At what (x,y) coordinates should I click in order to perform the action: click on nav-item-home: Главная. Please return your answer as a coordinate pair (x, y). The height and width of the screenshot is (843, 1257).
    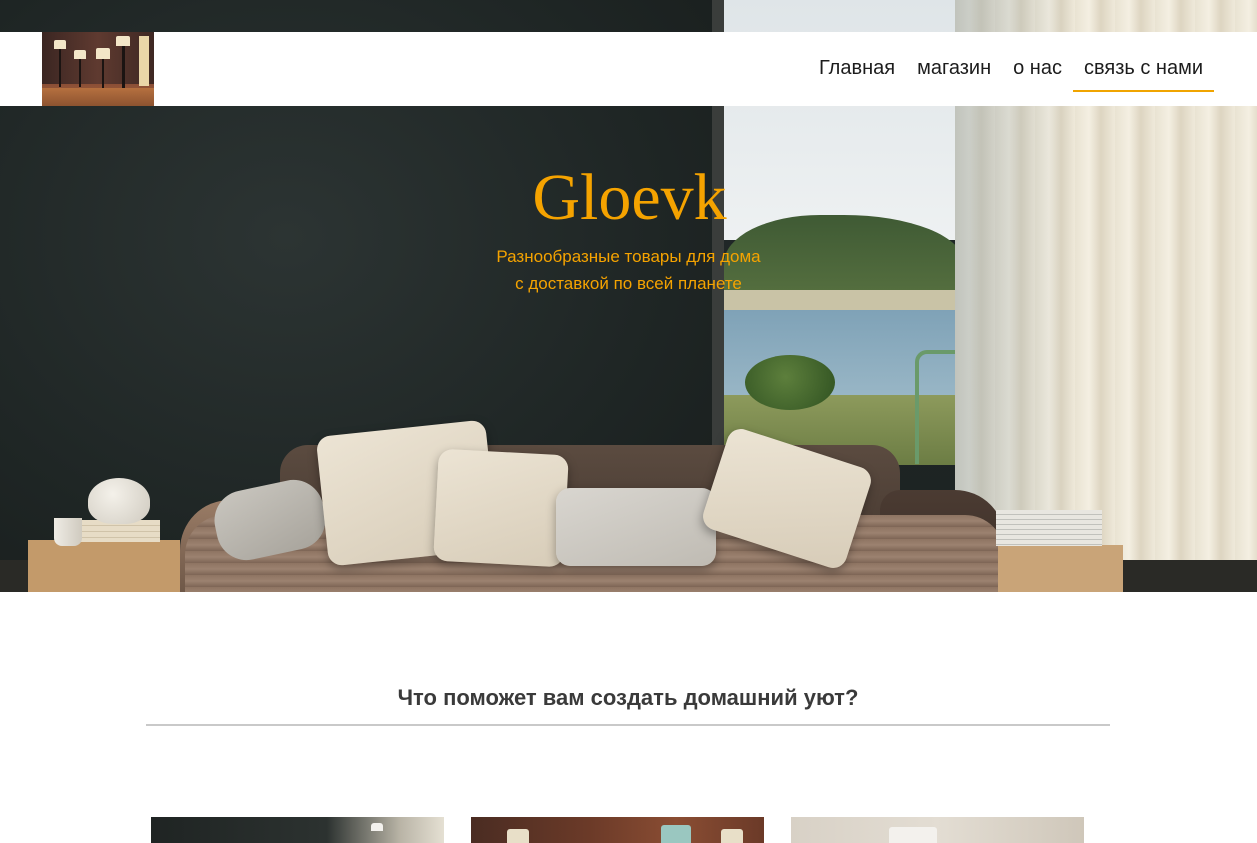
    Looking at the image, I should click on (857, 69).